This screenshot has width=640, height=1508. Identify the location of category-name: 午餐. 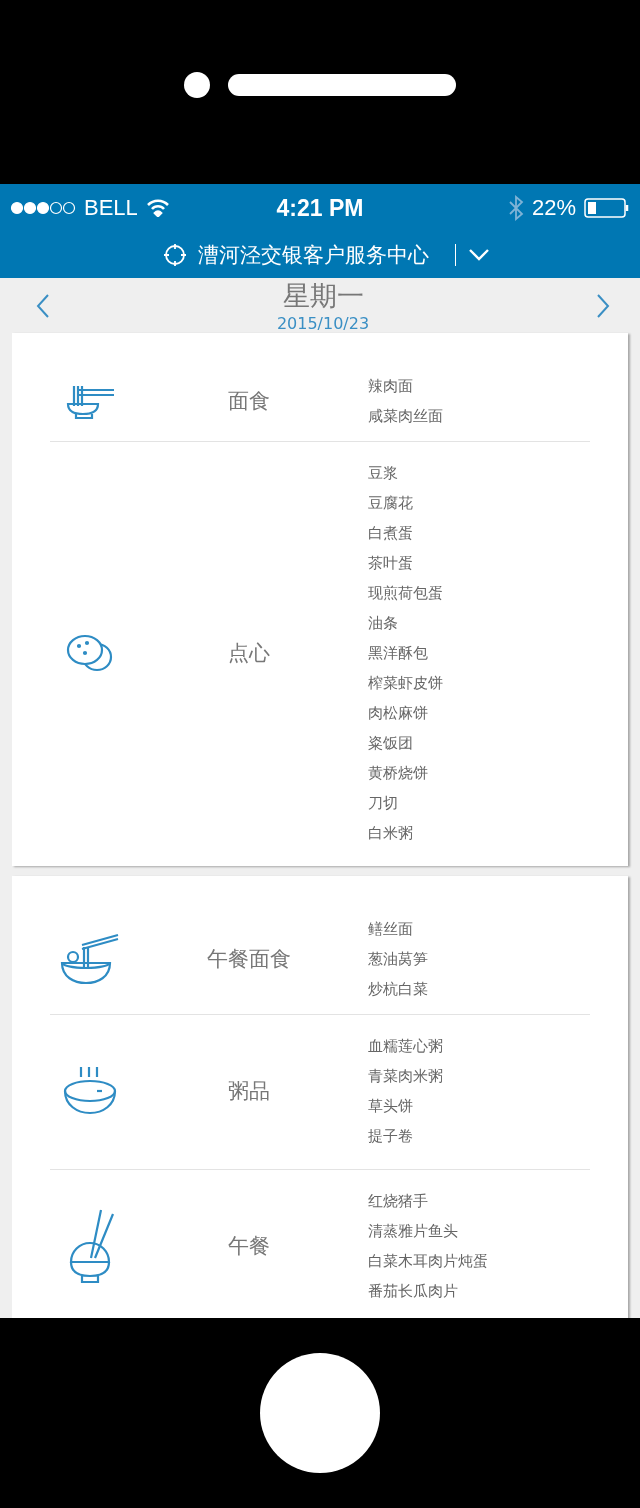
(249, 1246).